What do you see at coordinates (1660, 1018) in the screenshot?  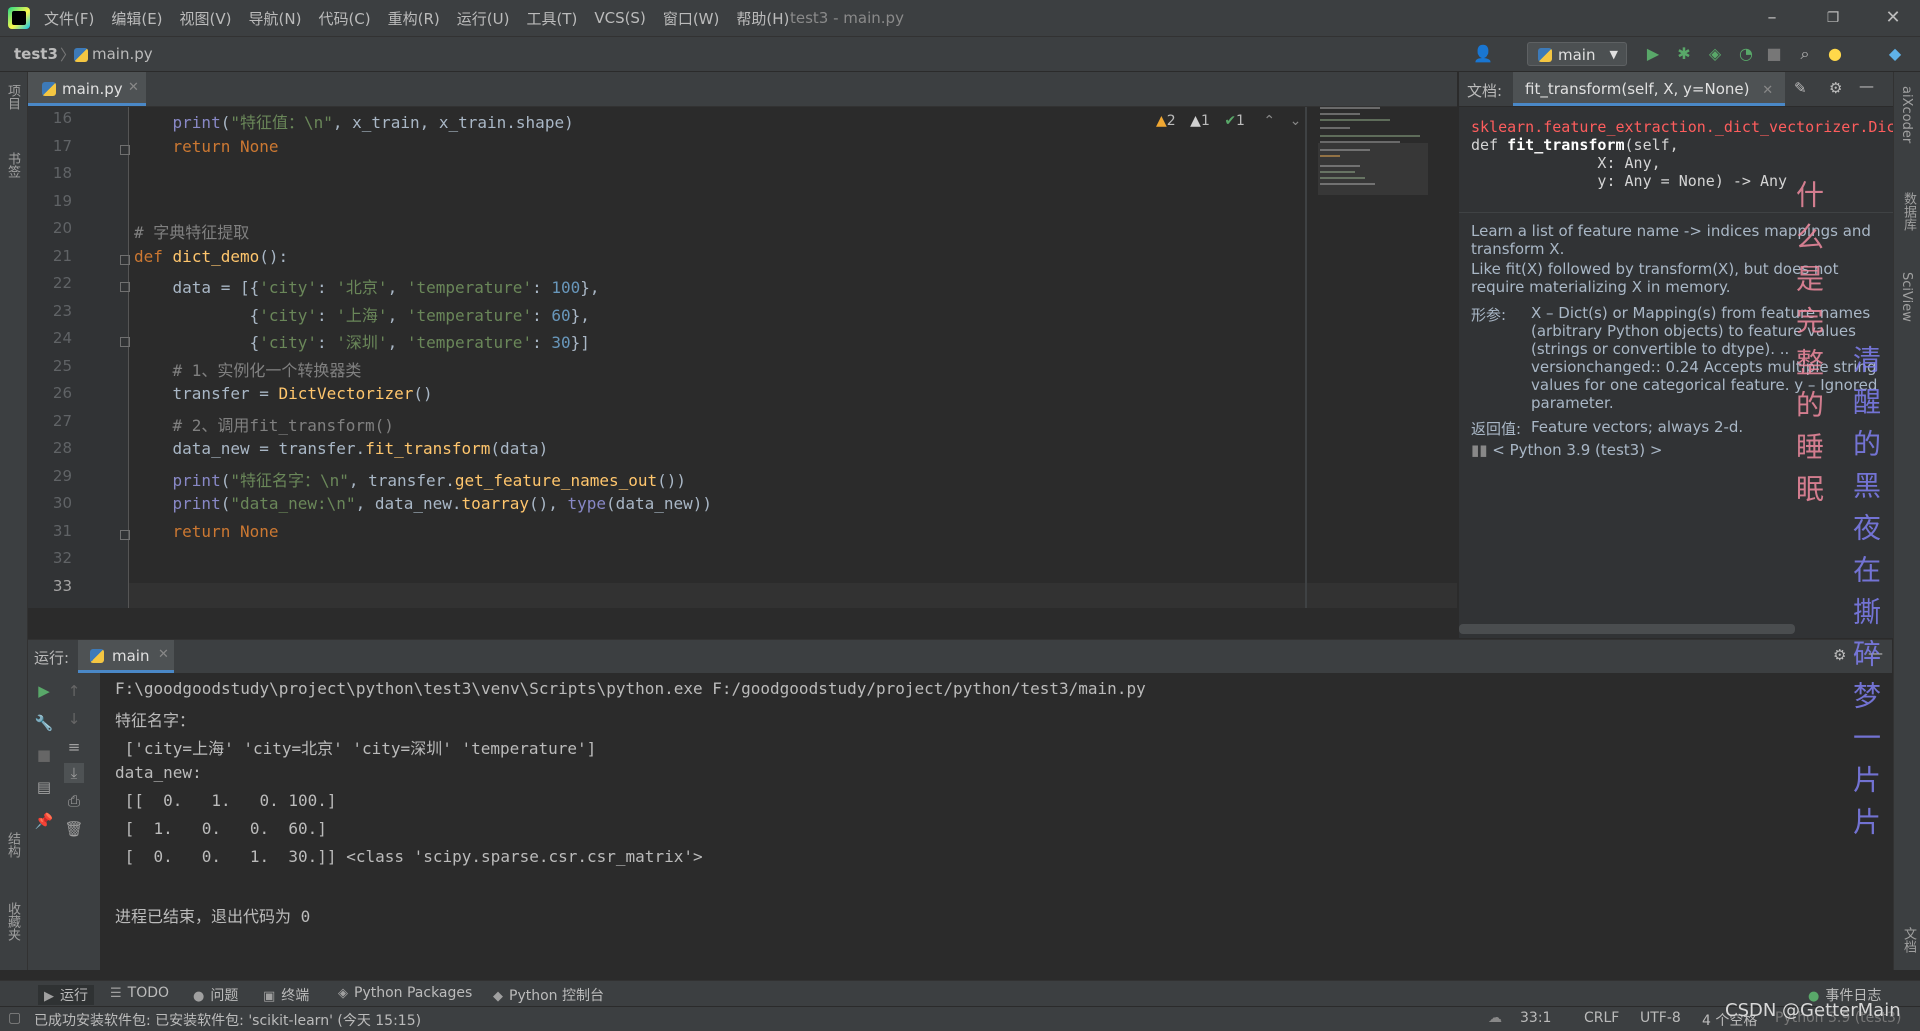 I see `file-encoding: UTF-8` at bounding box center [1660, 1018].